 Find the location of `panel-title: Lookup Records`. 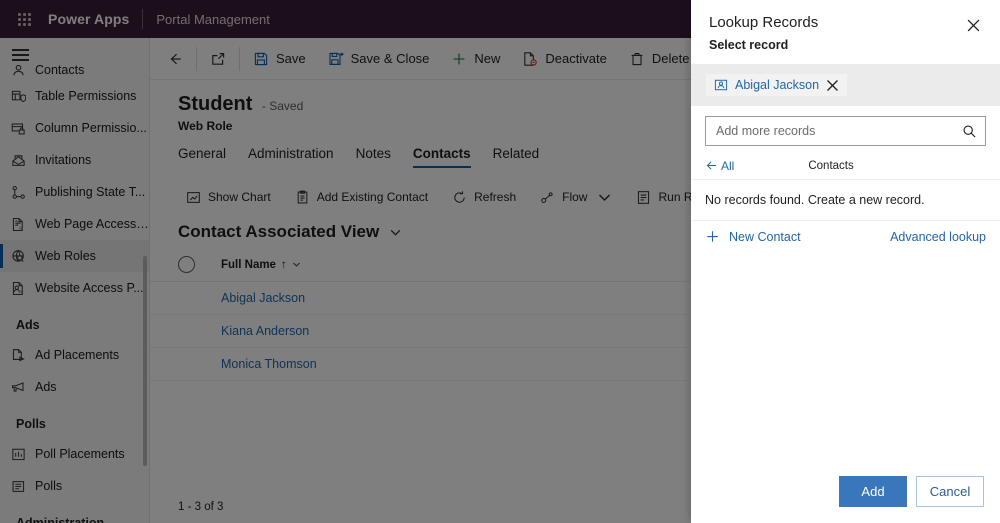

panel-title: Lookup Records is located at coordinates (764, 22).